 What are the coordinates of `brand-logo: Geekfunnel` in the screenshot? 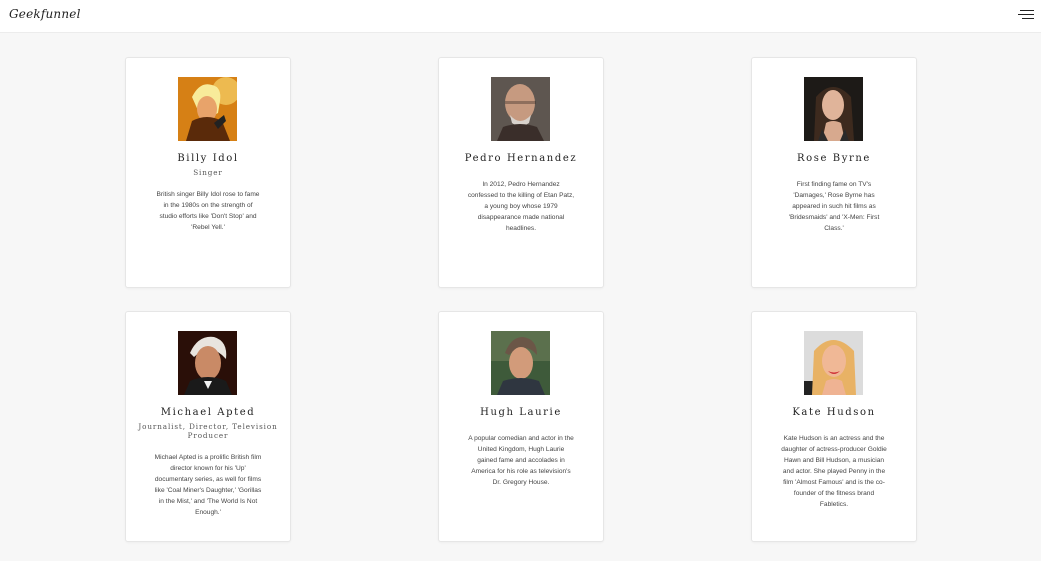 It's located at (45, 14).